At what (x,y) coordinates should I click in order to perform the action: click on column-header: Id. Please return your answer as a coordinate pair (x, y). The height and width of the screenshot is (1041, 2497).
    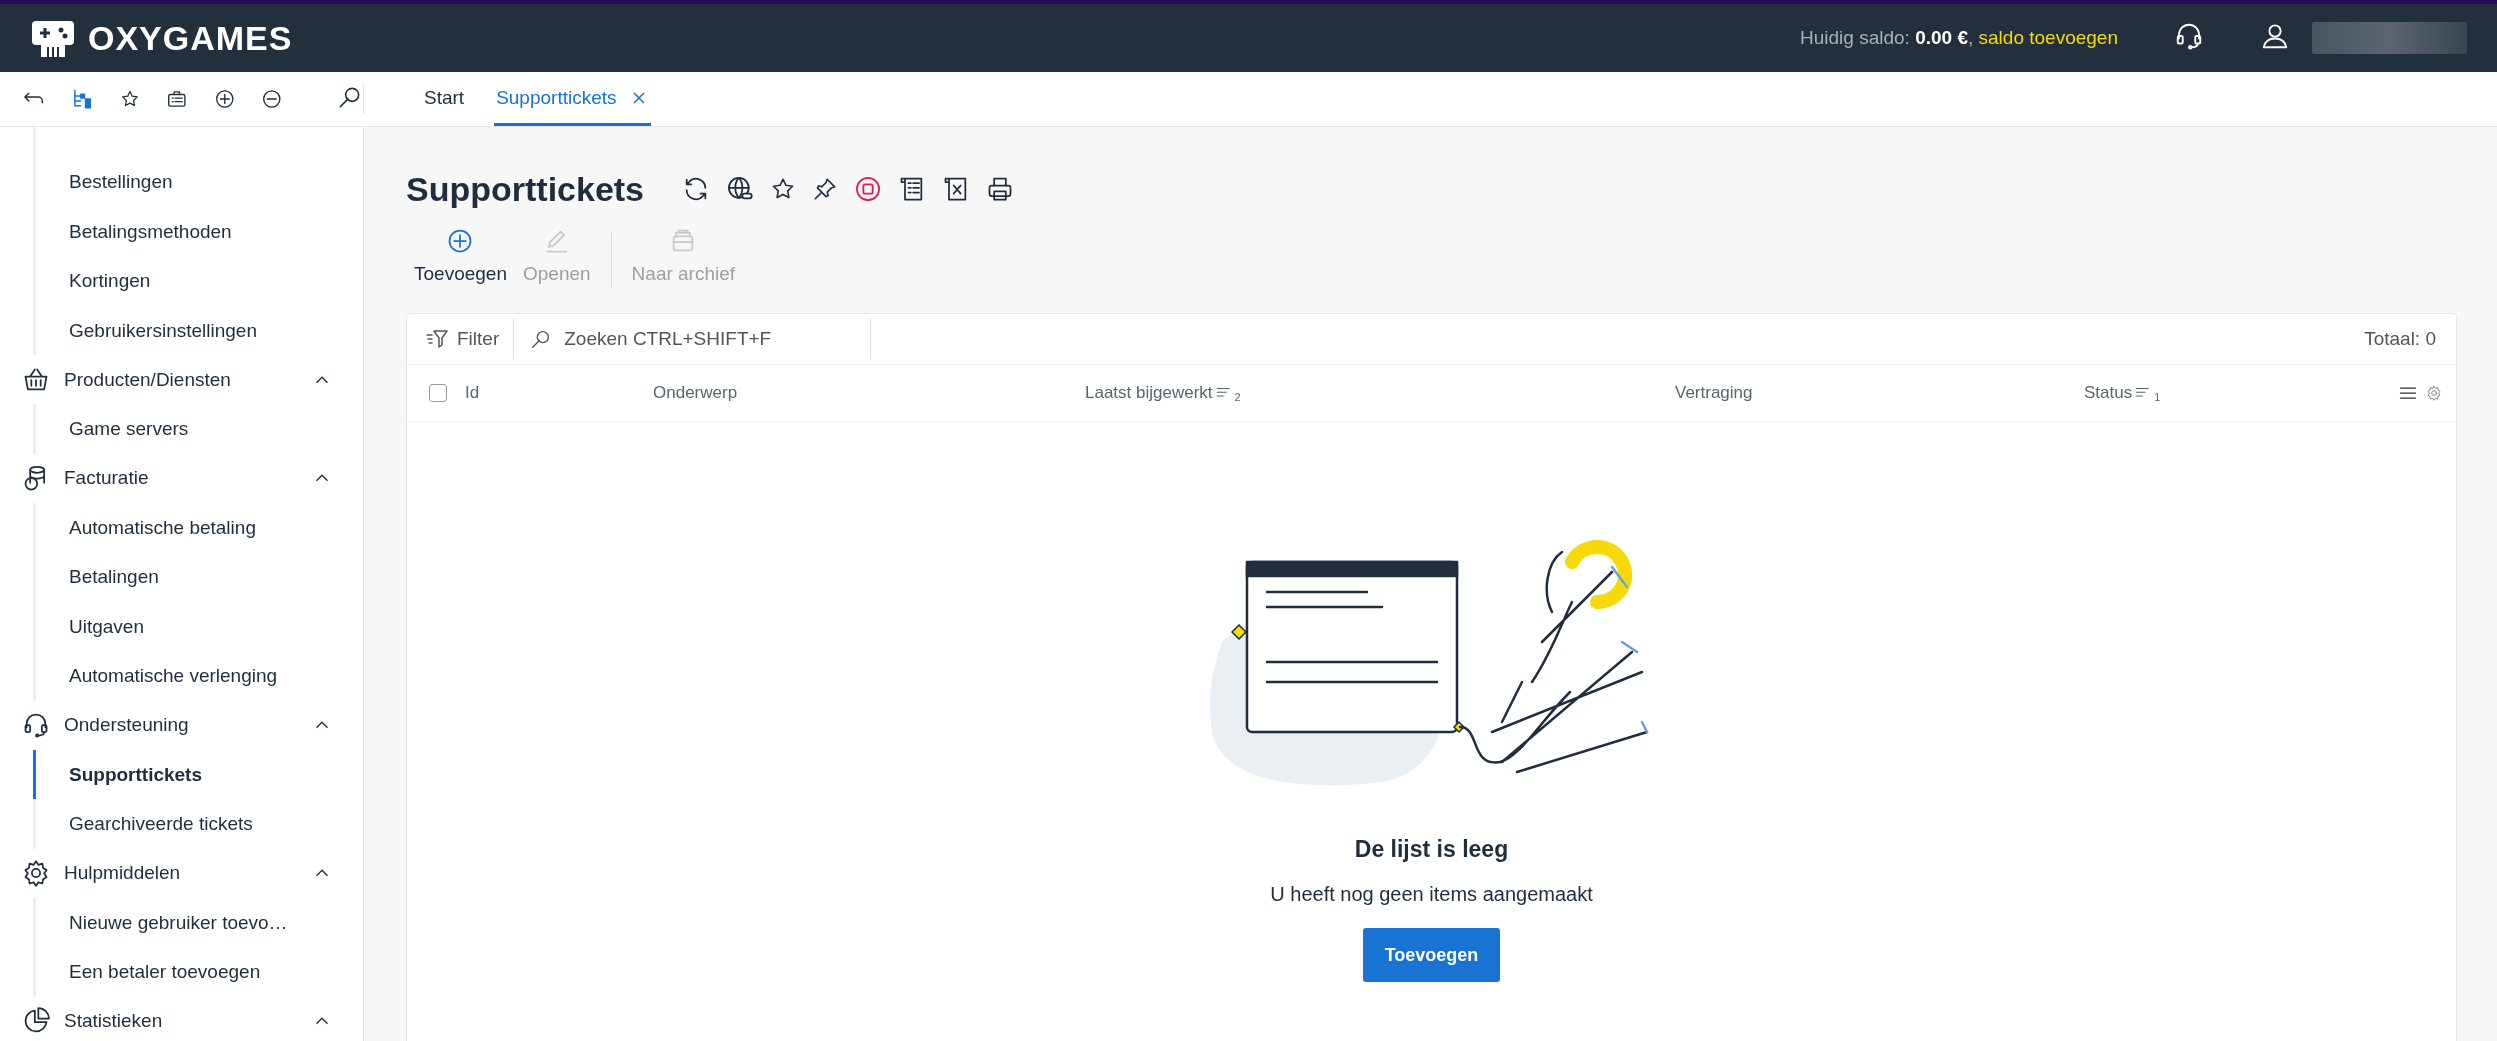
    Looking at the image, I should click on (472, 393).